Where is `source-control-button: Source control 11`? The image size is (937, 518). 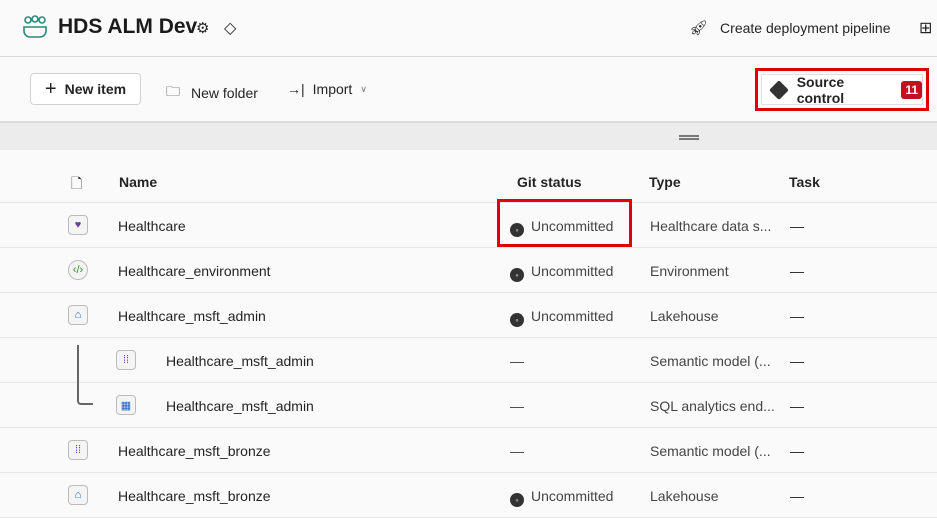
source-control-button: Source control 11 is located at coordinates (842, 90).